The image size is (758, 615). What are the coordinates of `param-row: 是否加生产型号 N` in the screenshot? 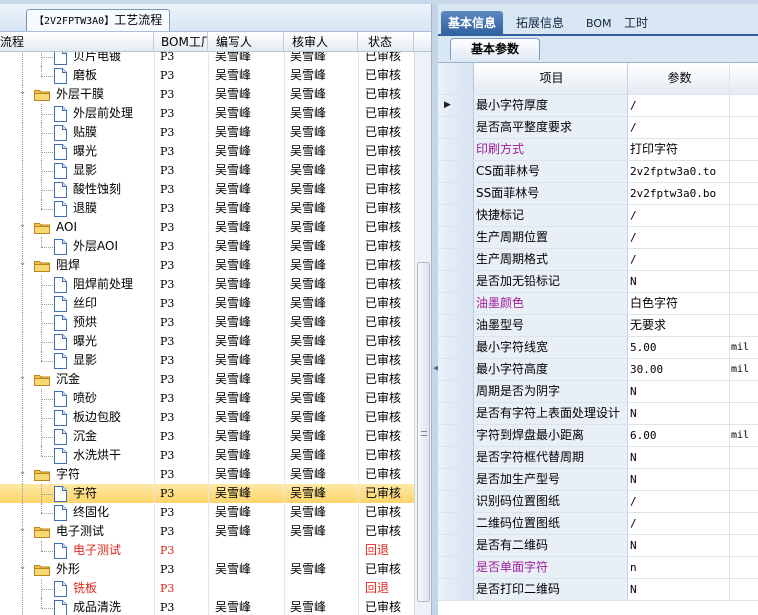 It's located at (598, 480).